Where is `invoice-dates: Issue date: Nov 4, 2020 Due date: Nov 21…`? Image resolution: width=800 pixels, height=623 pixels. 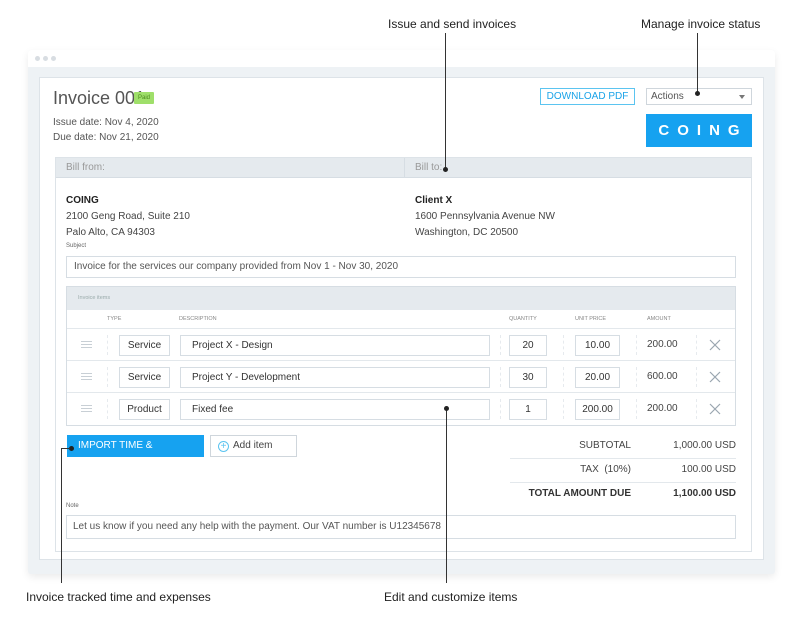
invoice-dates: Issue date: Nov 4, 2020 Due date: Nov 21… is located at coordinates (106, 130).